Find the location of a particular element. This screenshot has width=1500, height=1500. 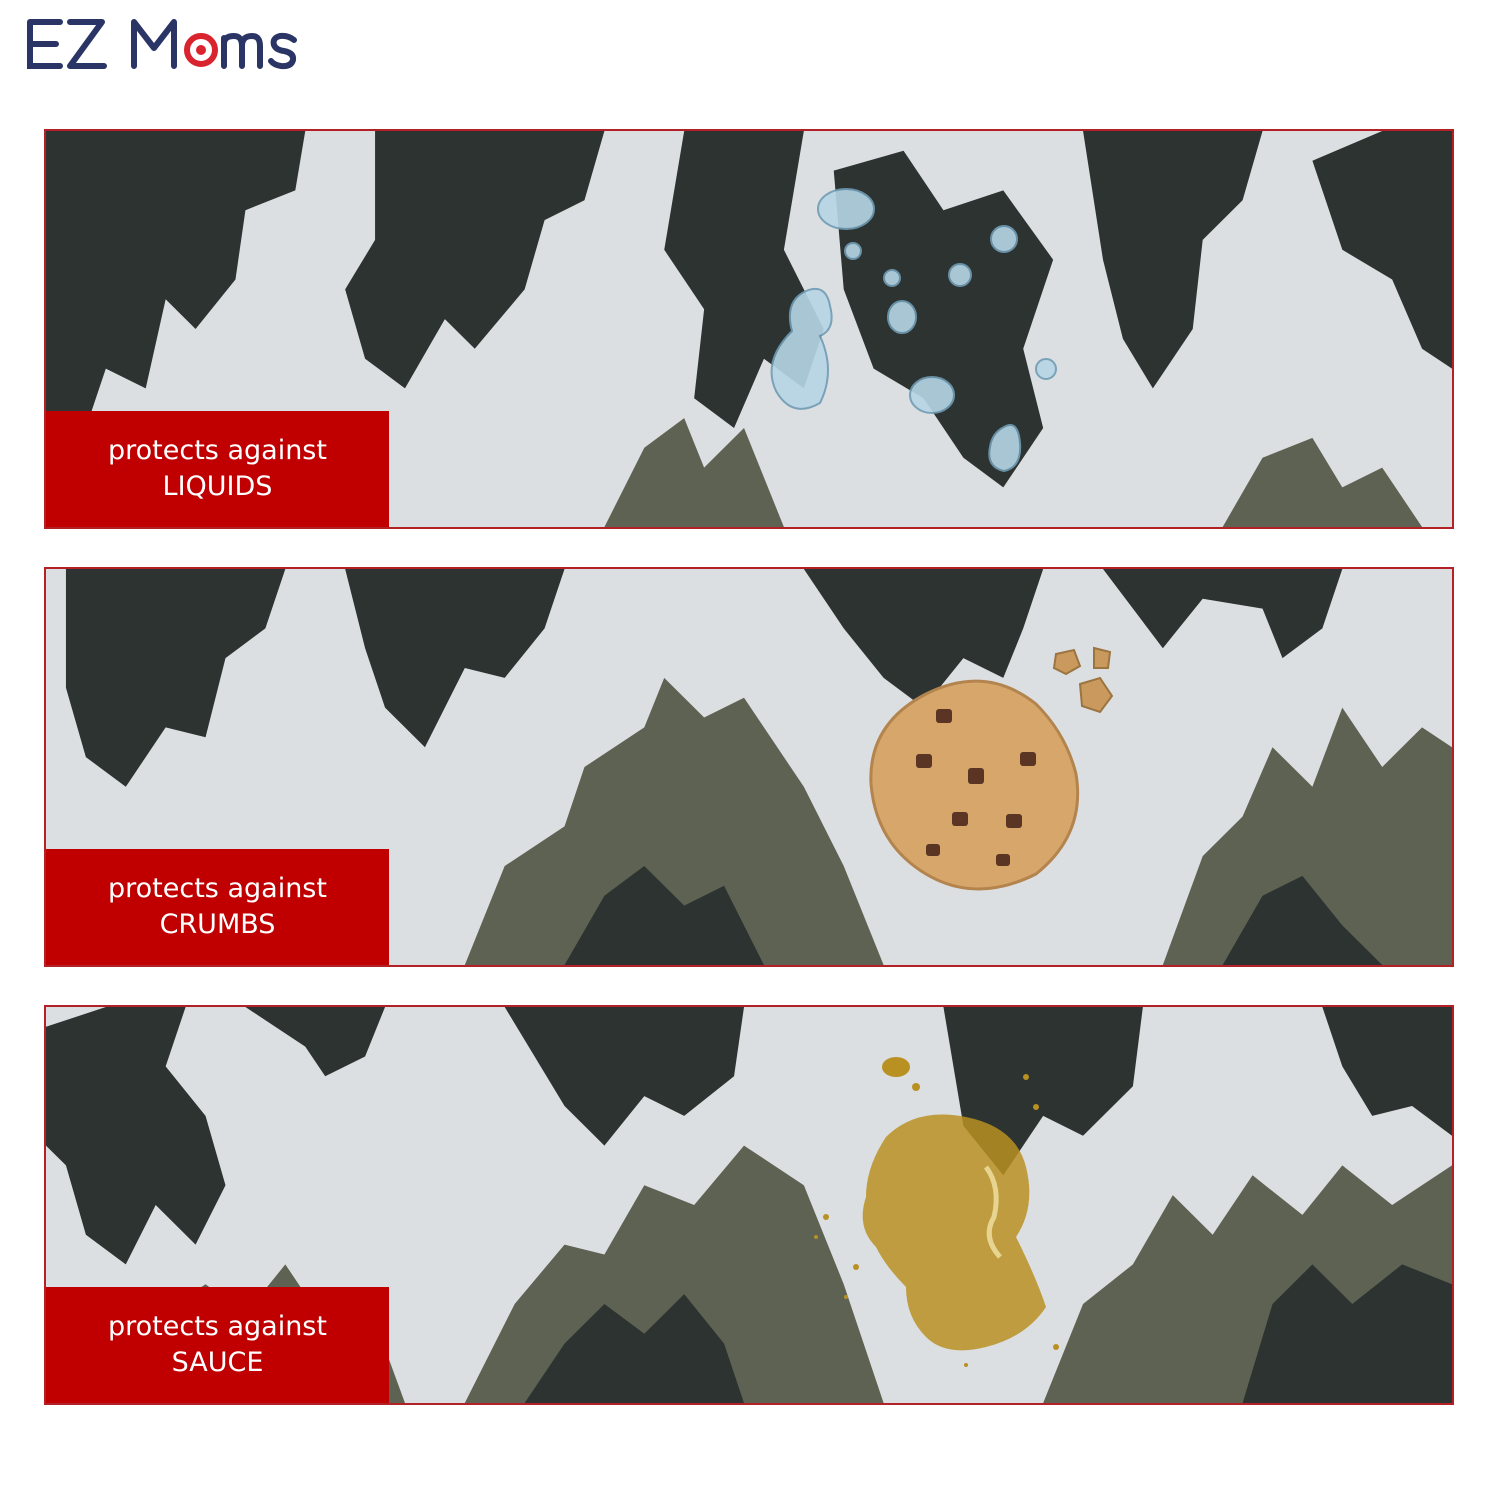

label-line2: CRUMBS is located at coordinates (217, 924).